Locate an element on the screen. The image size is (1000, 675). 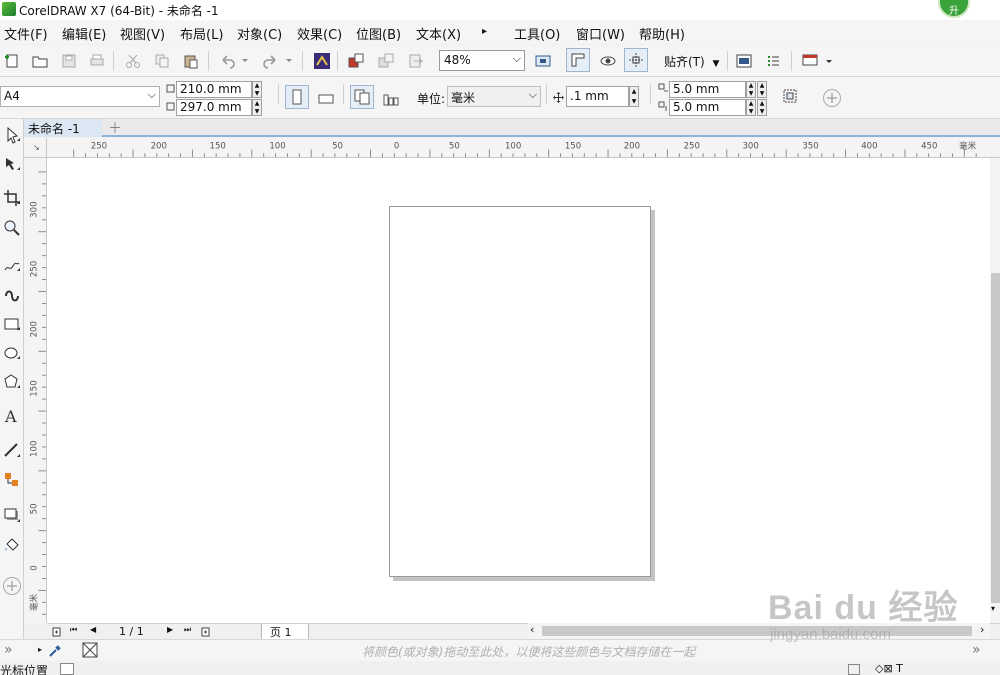
connector-tool-icon is located at coordinates (12, 480).